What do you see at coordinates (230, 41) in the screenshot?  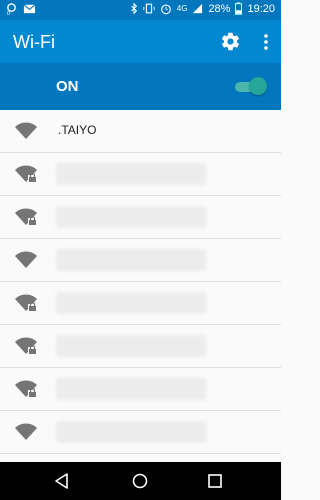 I see `gear-icon` at bounding box center [230, 41].